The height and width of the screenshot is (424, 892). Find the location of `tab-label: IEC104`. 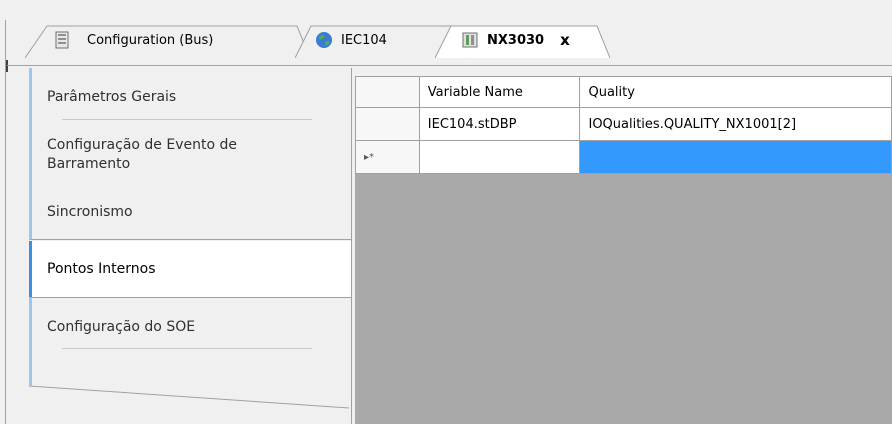

tab-label: IEC104 is located at coordinates (364, 40).